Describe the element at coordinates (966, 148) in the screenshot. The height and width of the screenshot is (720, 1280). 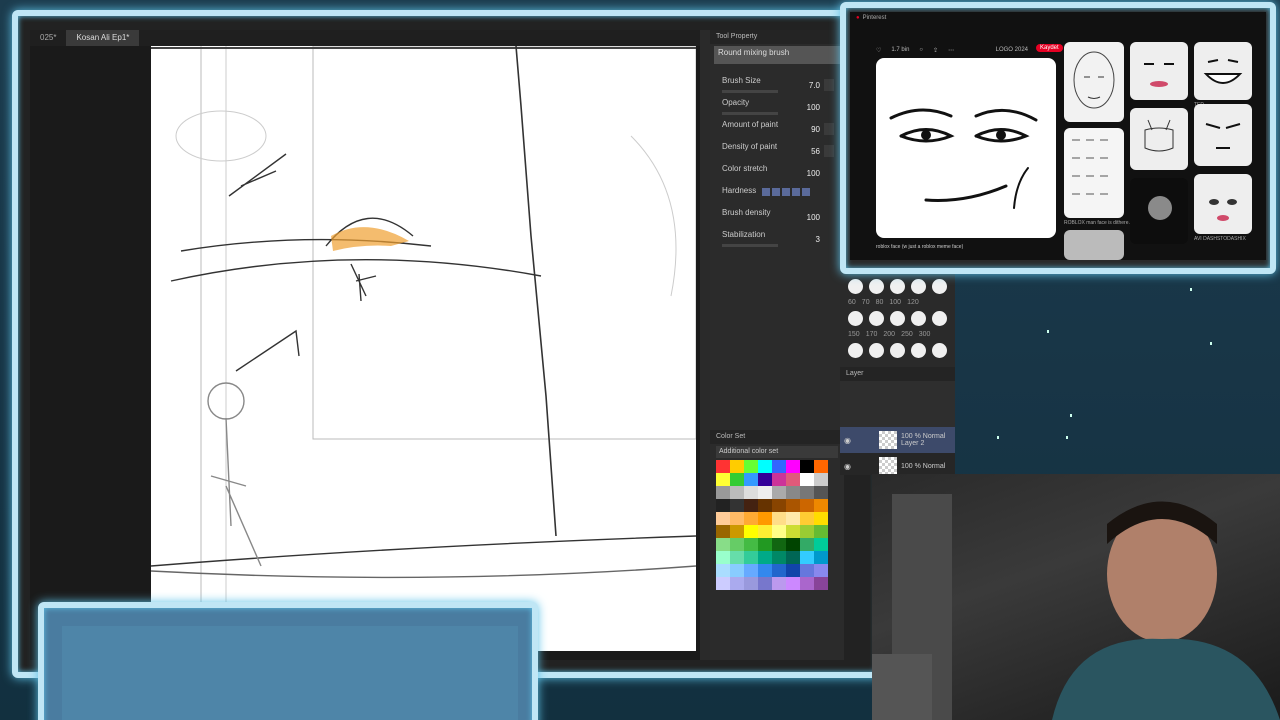
I see `pin-image-roblox-face` at that location.